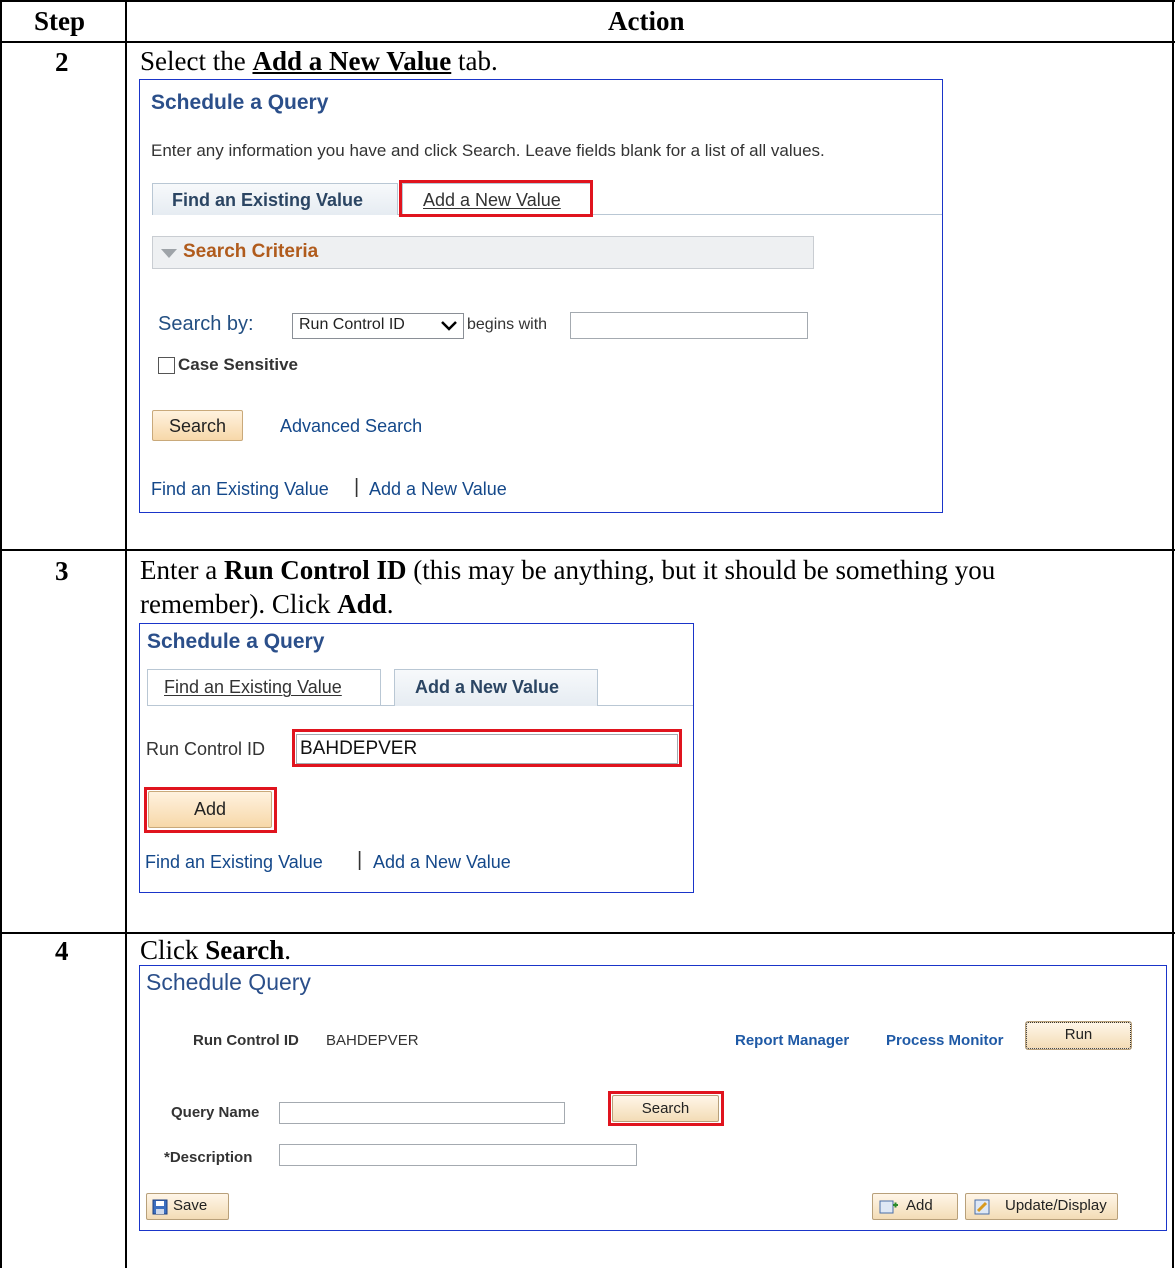 This screenshot has width=1175, height=1268. What do you see at coordinates (422, 1113) in the screenshot?
I see `query-name-input` at bounding box center [422, 1113].